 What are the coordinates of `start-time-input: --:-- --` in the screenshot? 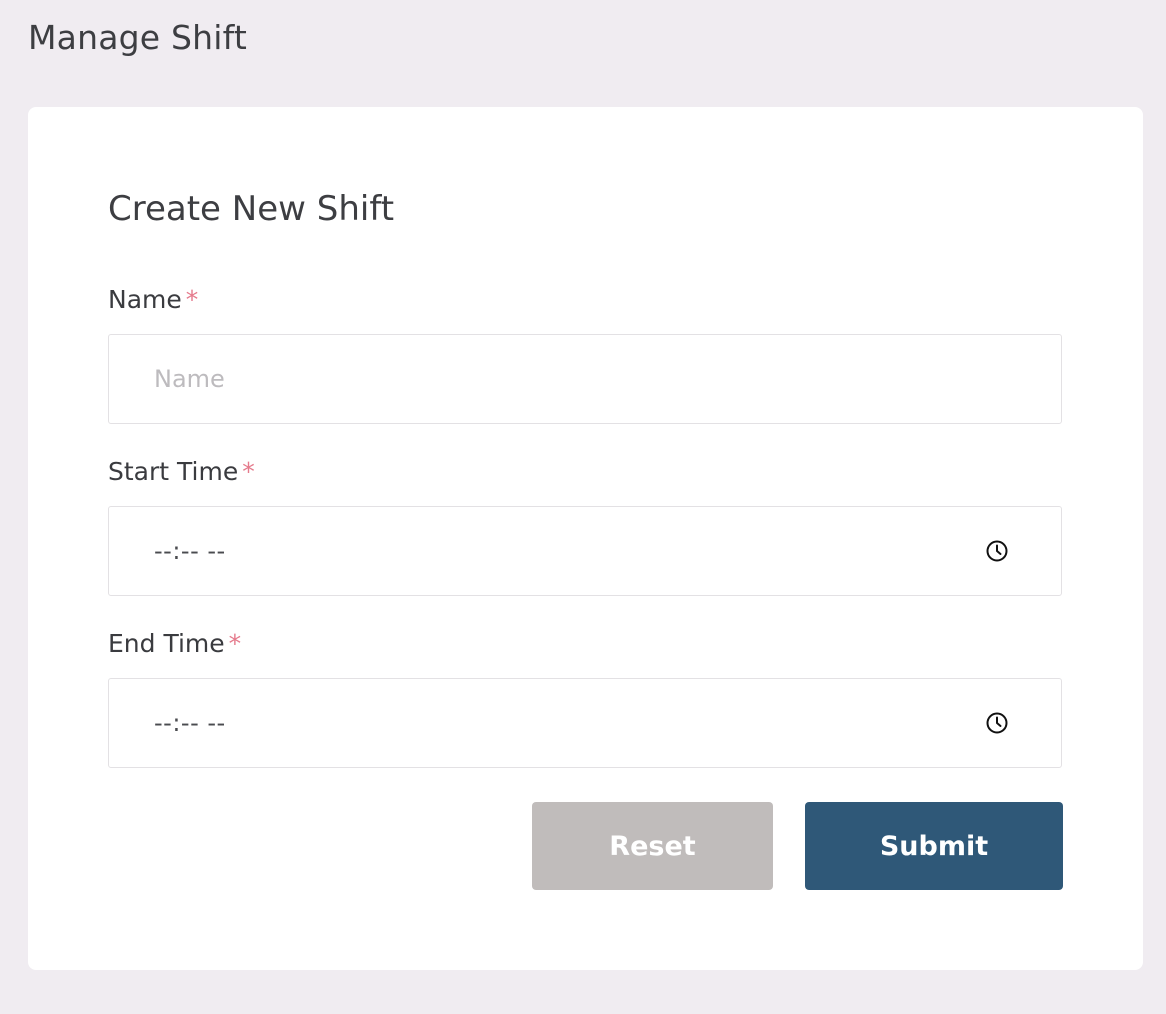 It's located at (585, 551).